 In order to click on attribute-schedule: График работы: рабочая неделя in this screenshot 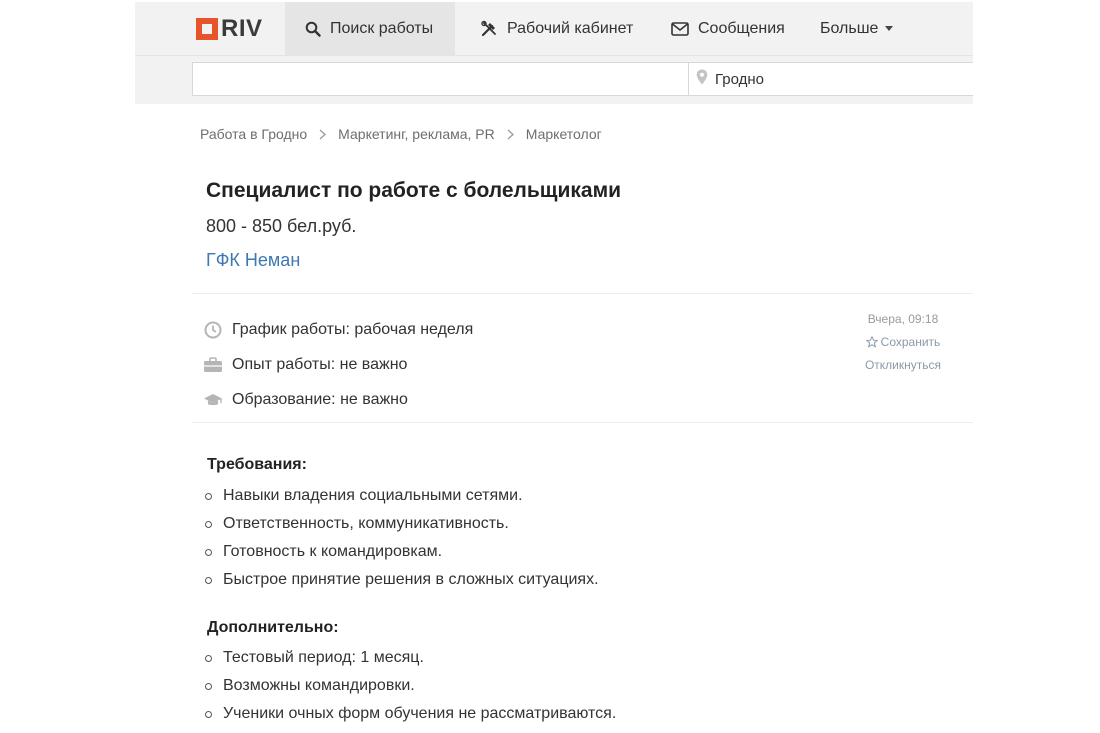, I will do `click(338, 329)`.